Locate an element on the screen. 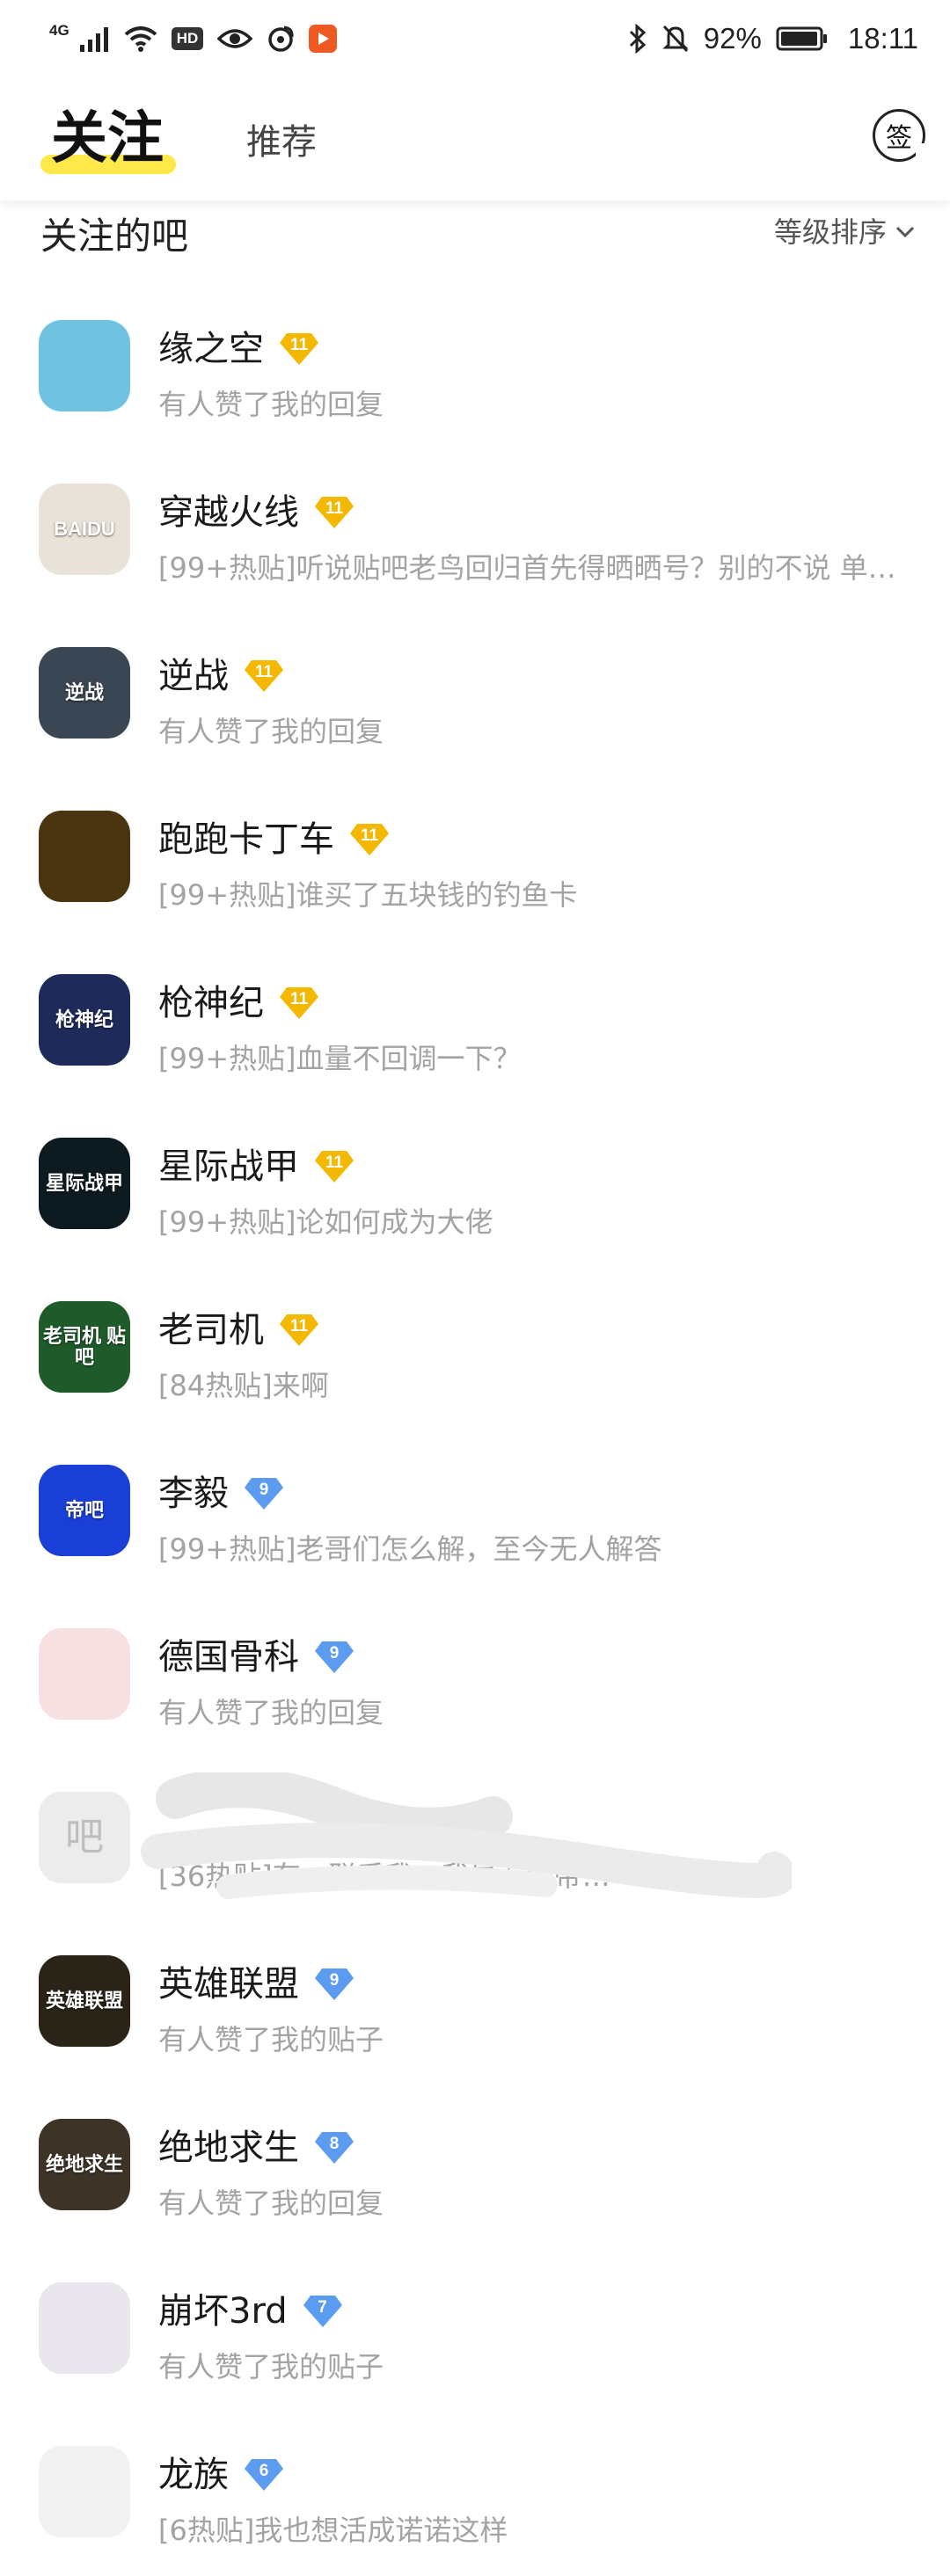  level-number: 8 is located at coordinates (334, 2144).